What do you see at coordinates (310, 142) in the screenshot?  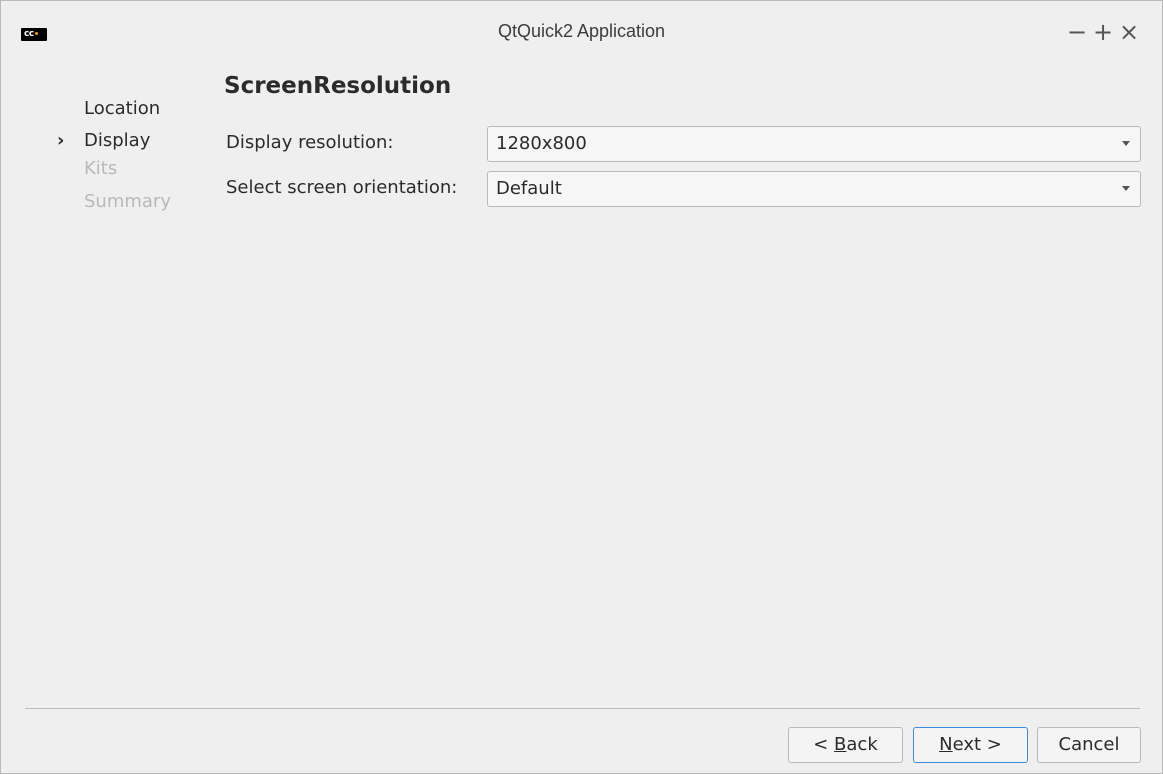 I see `resolution-label: Display resolution:` at bounding box center [310, 142].